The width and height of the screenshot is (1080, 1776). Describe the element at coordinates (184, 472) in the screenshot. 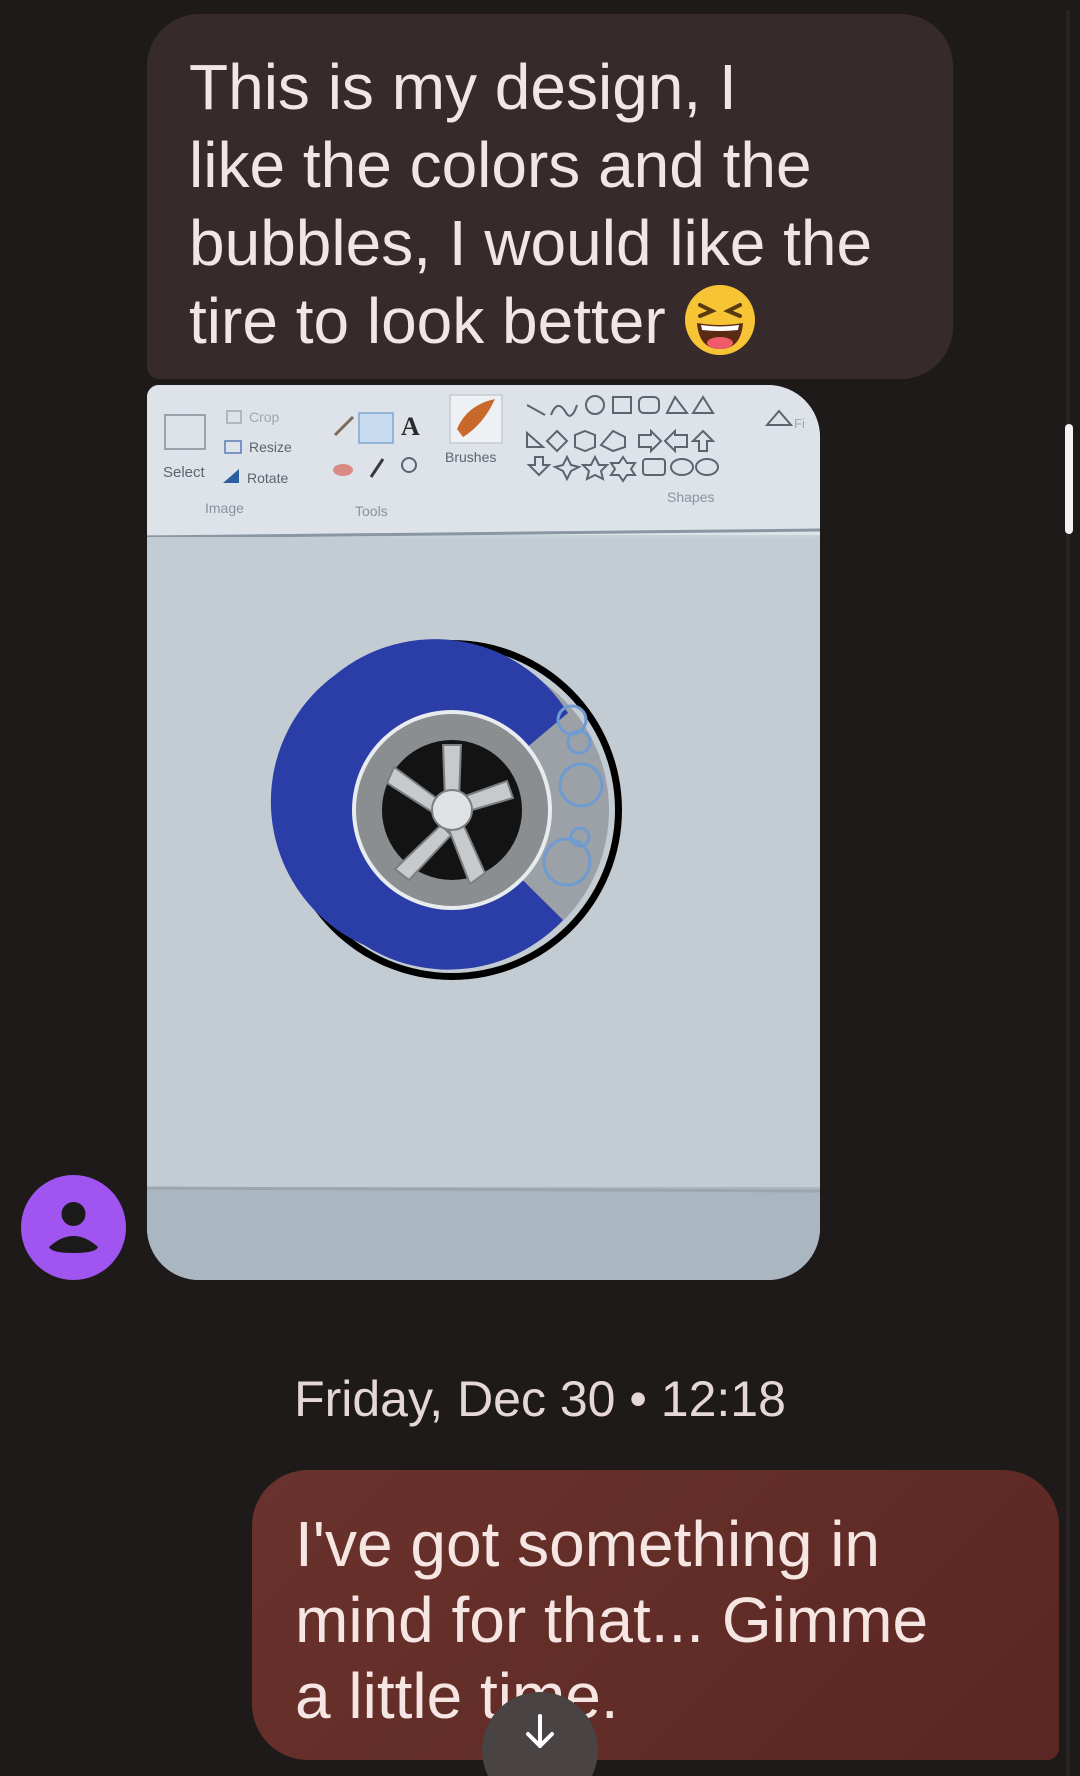

I see `select-label: Select` at that location.